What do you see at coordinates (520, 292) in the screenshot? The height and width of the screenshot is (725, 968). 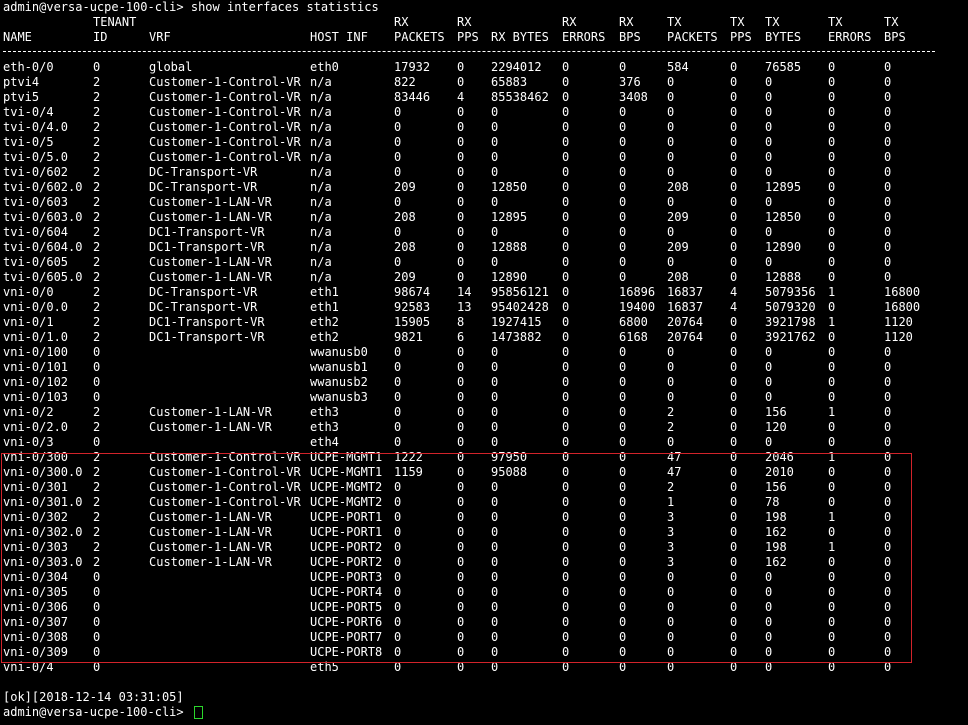 I see `cell-col-6: 95856121` at bounding box center [520, 292].